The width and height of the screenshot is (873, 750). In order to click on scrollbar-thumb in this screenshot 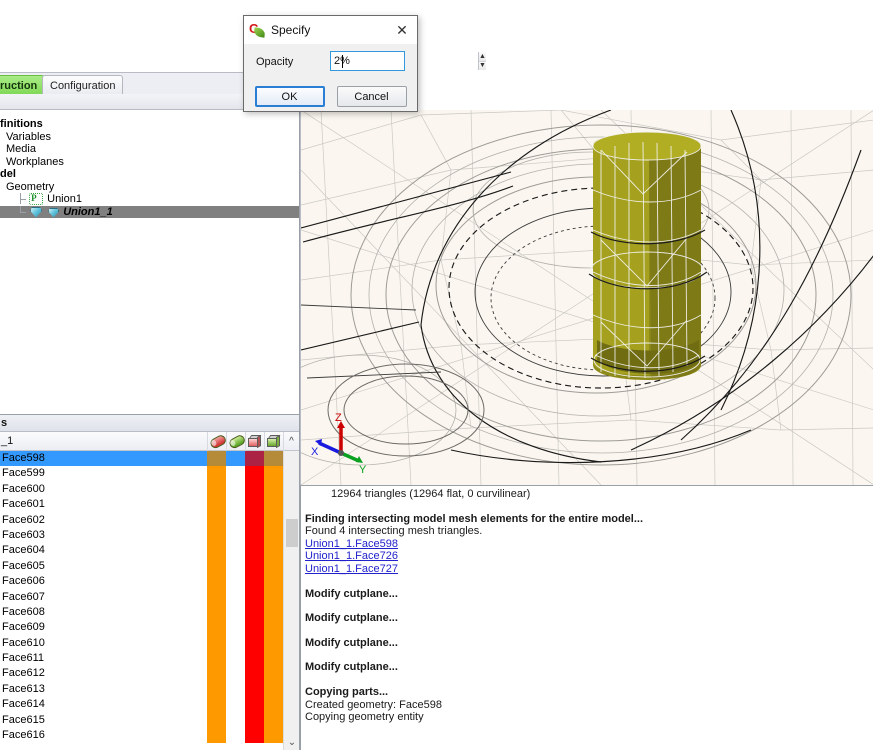, I will do `click(292, 533)`.